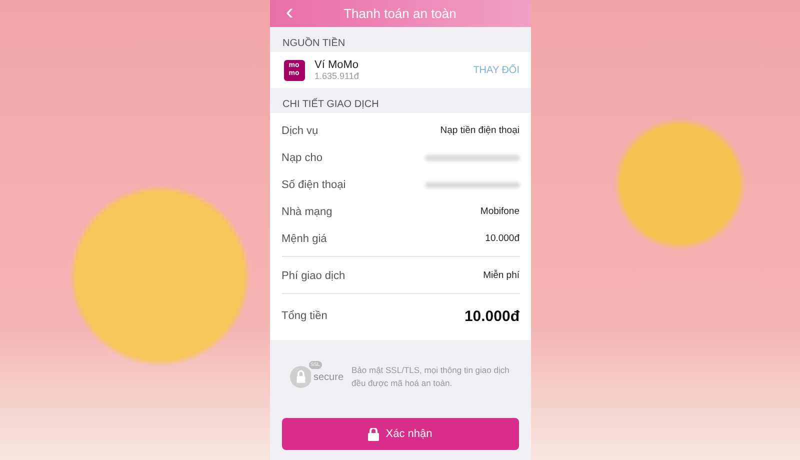  I want to click on change-link: THAY ĐỔI, so click(496, 70).